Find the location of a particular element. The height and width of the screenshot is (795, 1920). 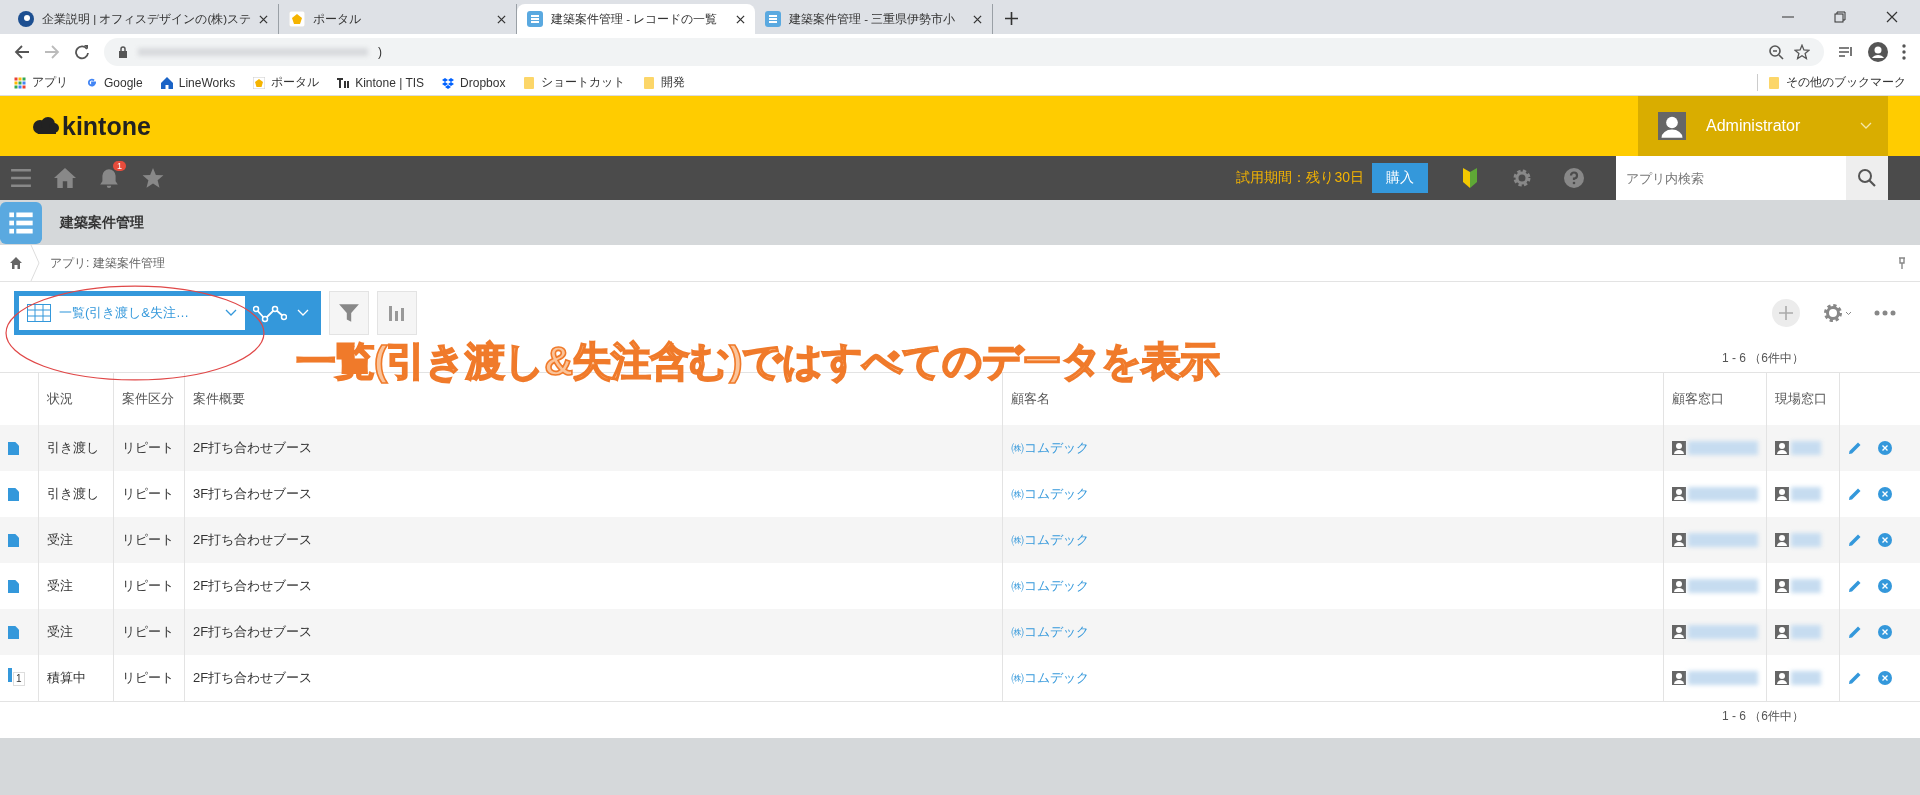

menu-icon is located at coordinates (1904, 52).